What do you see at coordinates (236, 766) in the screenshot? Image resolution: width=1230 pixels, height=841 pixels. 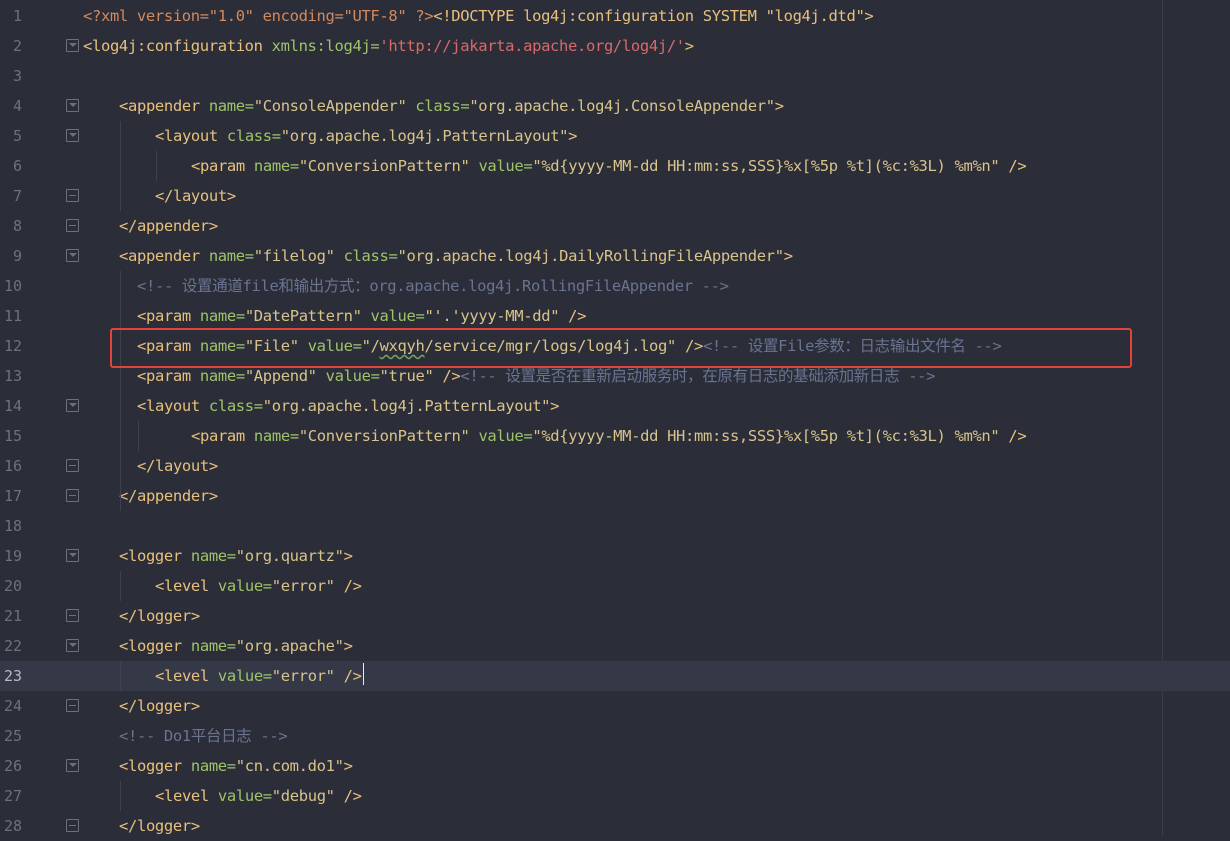 I see `line-code: <logger name="cn.com.do1">` at bounding box center [236, 766].